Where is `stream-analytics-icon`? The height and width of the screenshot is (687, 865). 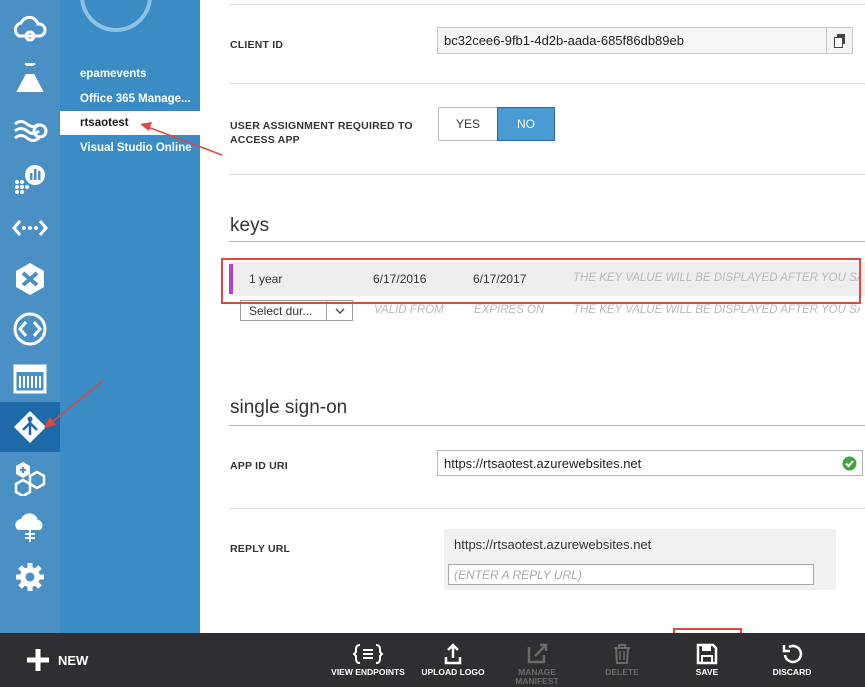 stream-analytics-icon is located at coordinates (30, 129).